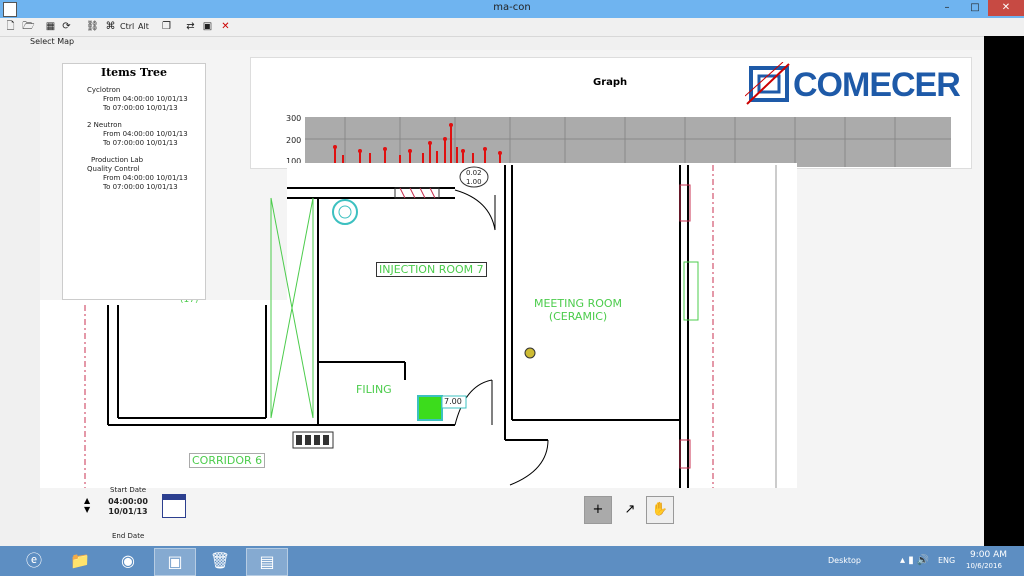 Image resolution: width=1024 pixels, height=576 pixels. Describe the element at coordinates (578, 303) in the screenshot. I see `meeting-room-label: MEETING ROOM` at that location.